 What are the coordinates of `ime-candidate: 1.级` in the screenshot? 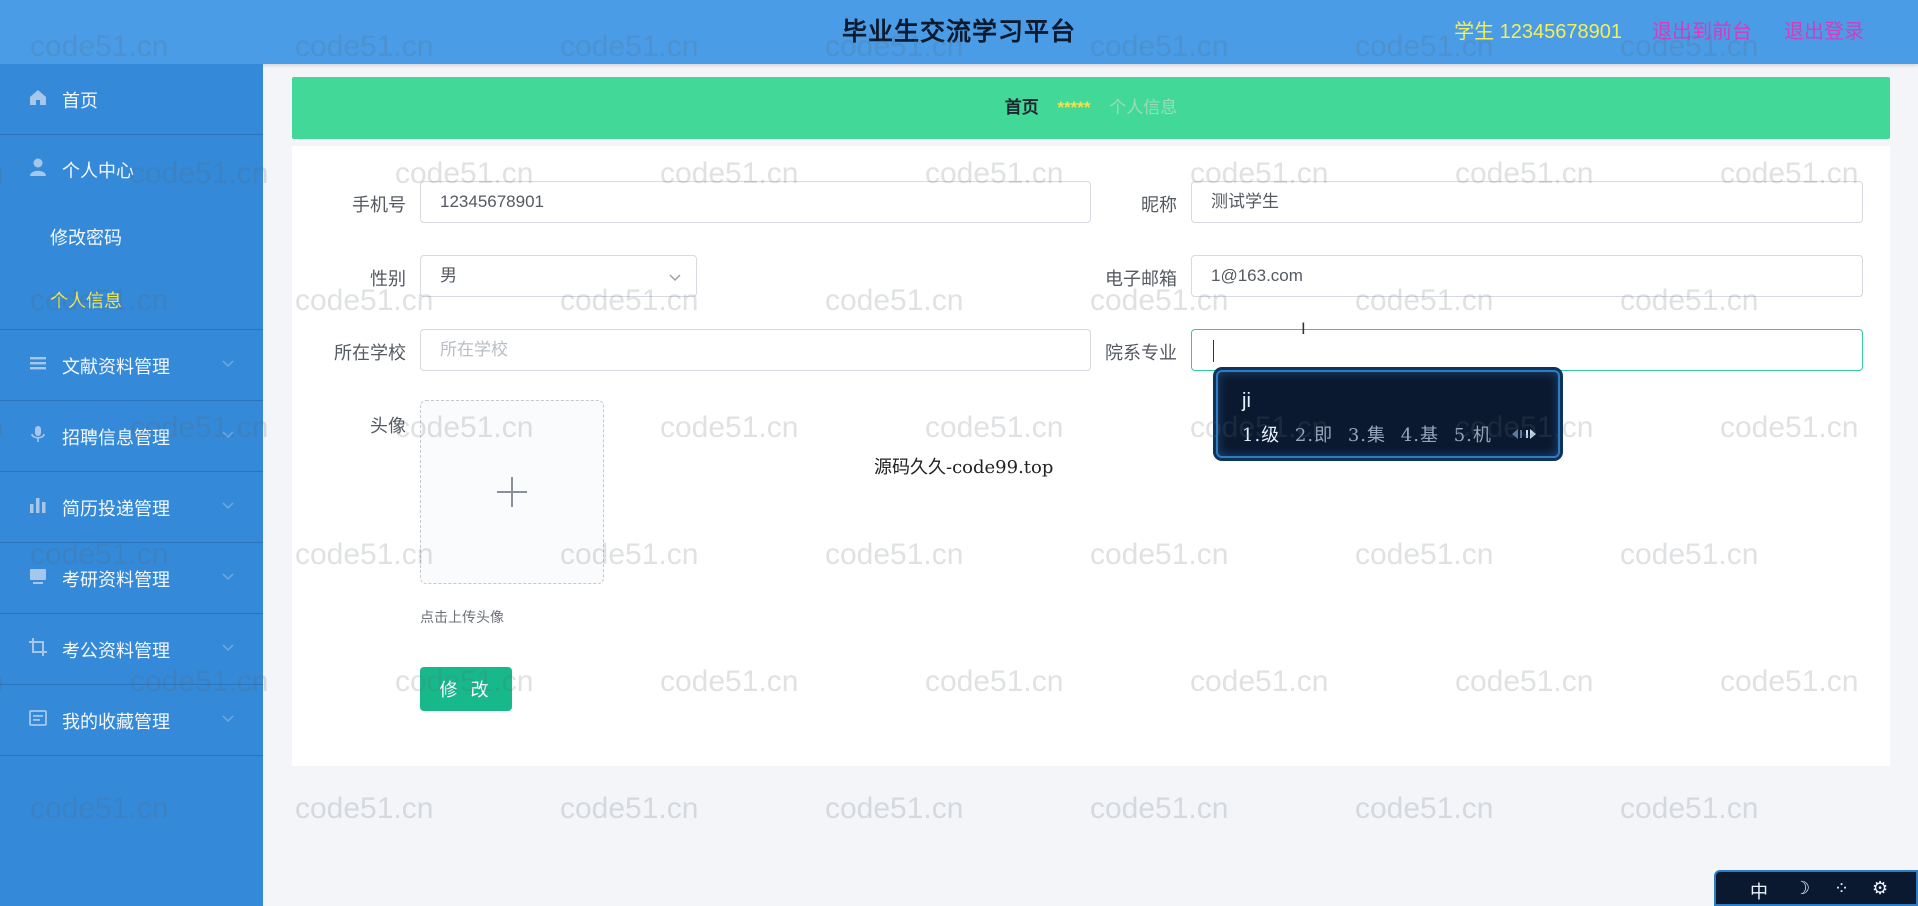 It's located at (1261, 435).